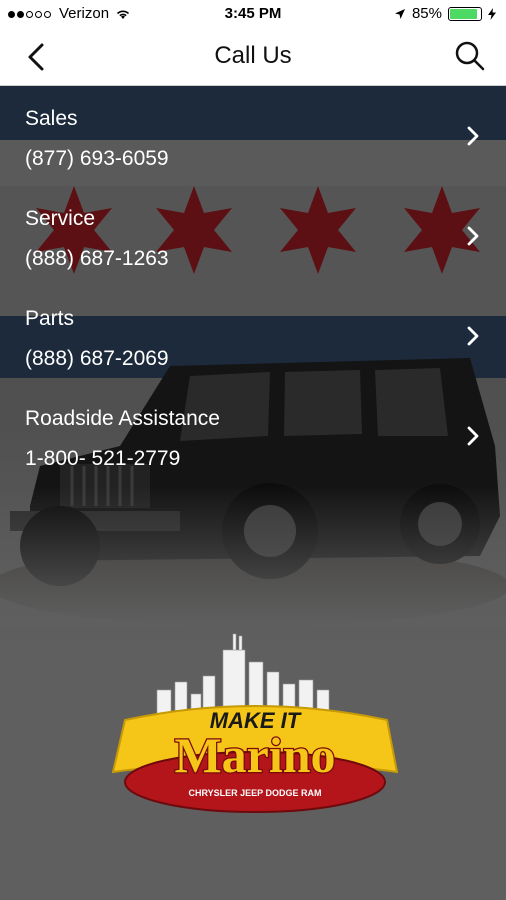 Image resolution: width=506 pixels, height=900 pixels. What do you see at coordinates (253, 236) in the screenshot?
I see `contact-row-service: Service (888) 687-1263` at bounding box center [253, 236].